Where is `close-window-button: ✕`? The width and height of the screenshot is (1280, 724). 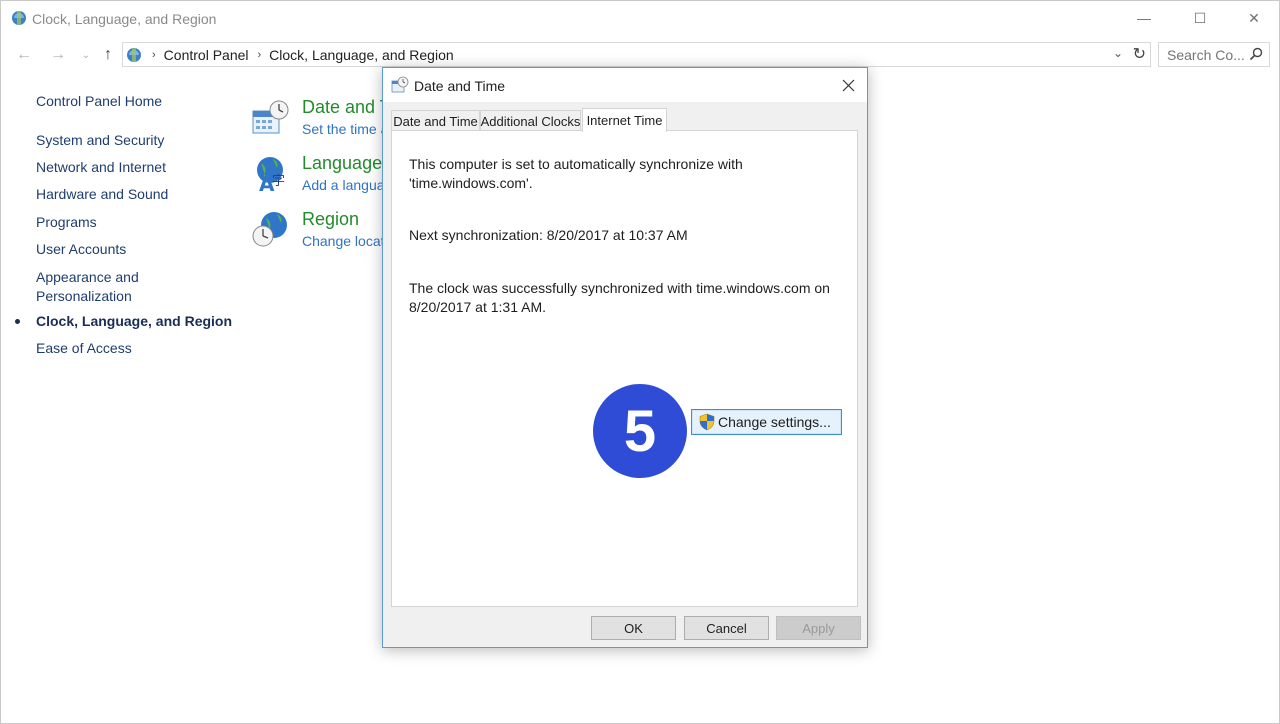 close-window-button: ✕ is located at coordinates (1253, 18).